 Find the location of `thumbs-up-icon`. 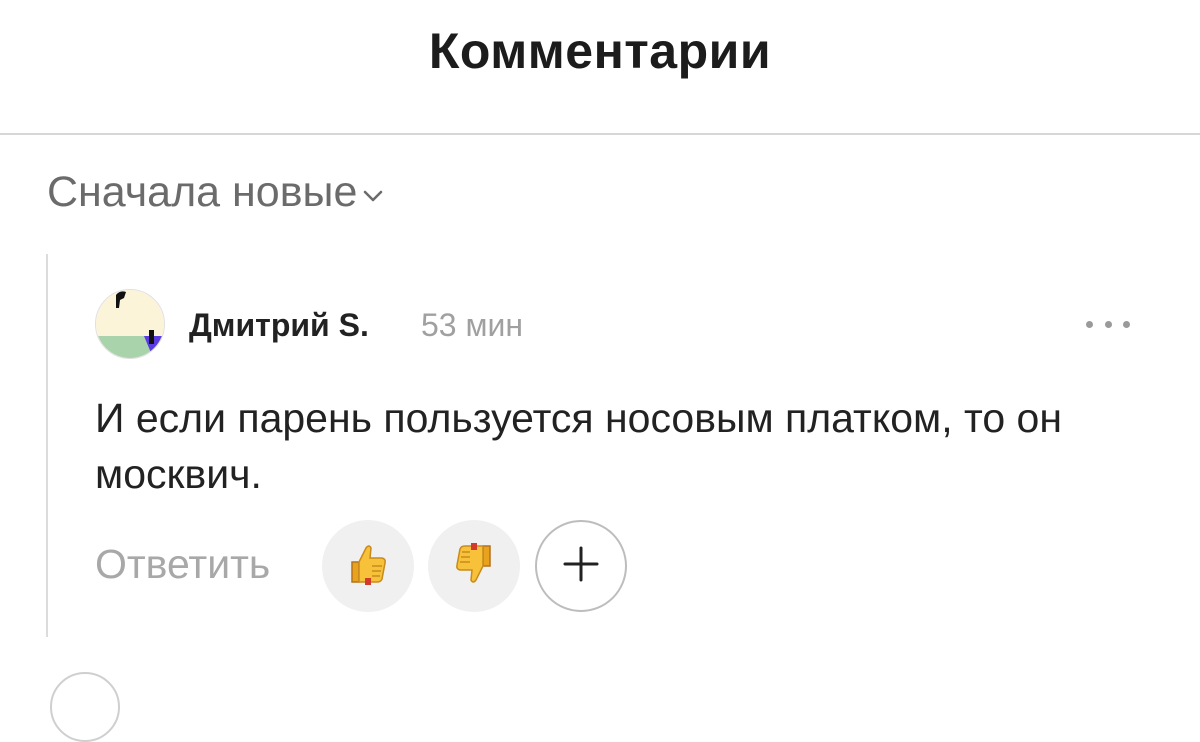

thumbs-up-icon is located at coordinates (368, 566).